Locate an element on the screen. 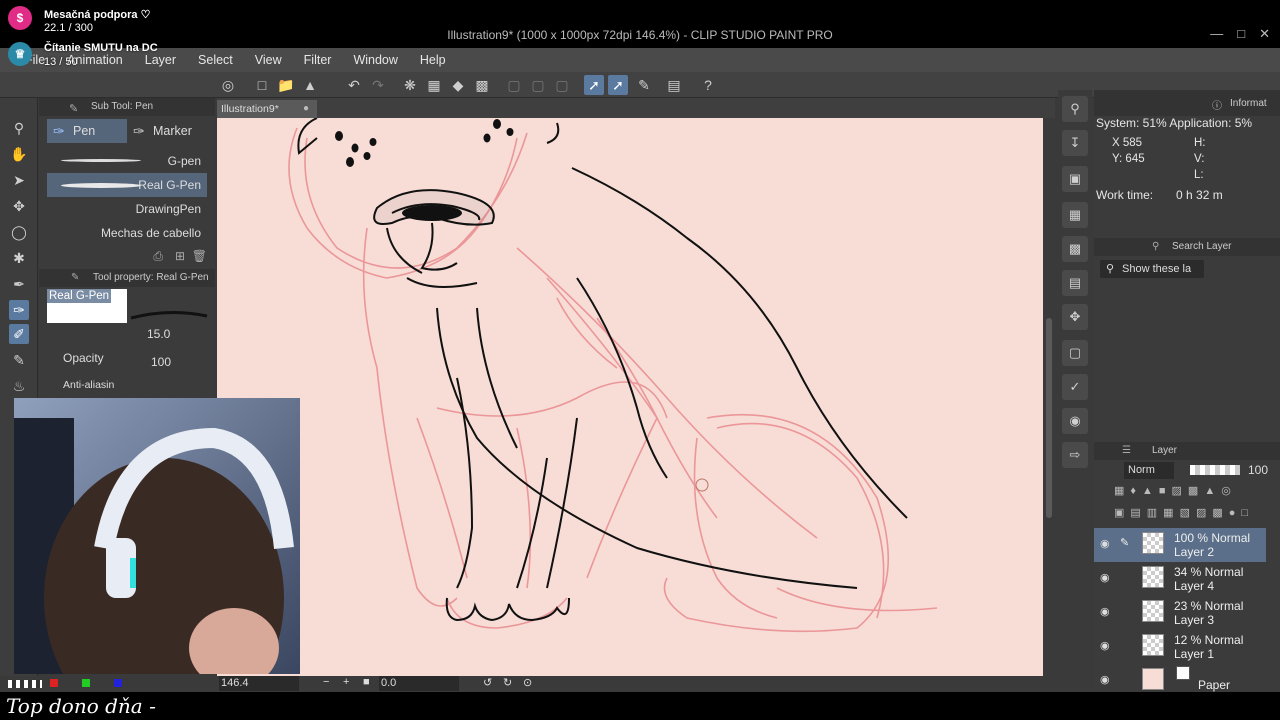  pen-tool-icon: ✑ is located at coordinates (19, 310).